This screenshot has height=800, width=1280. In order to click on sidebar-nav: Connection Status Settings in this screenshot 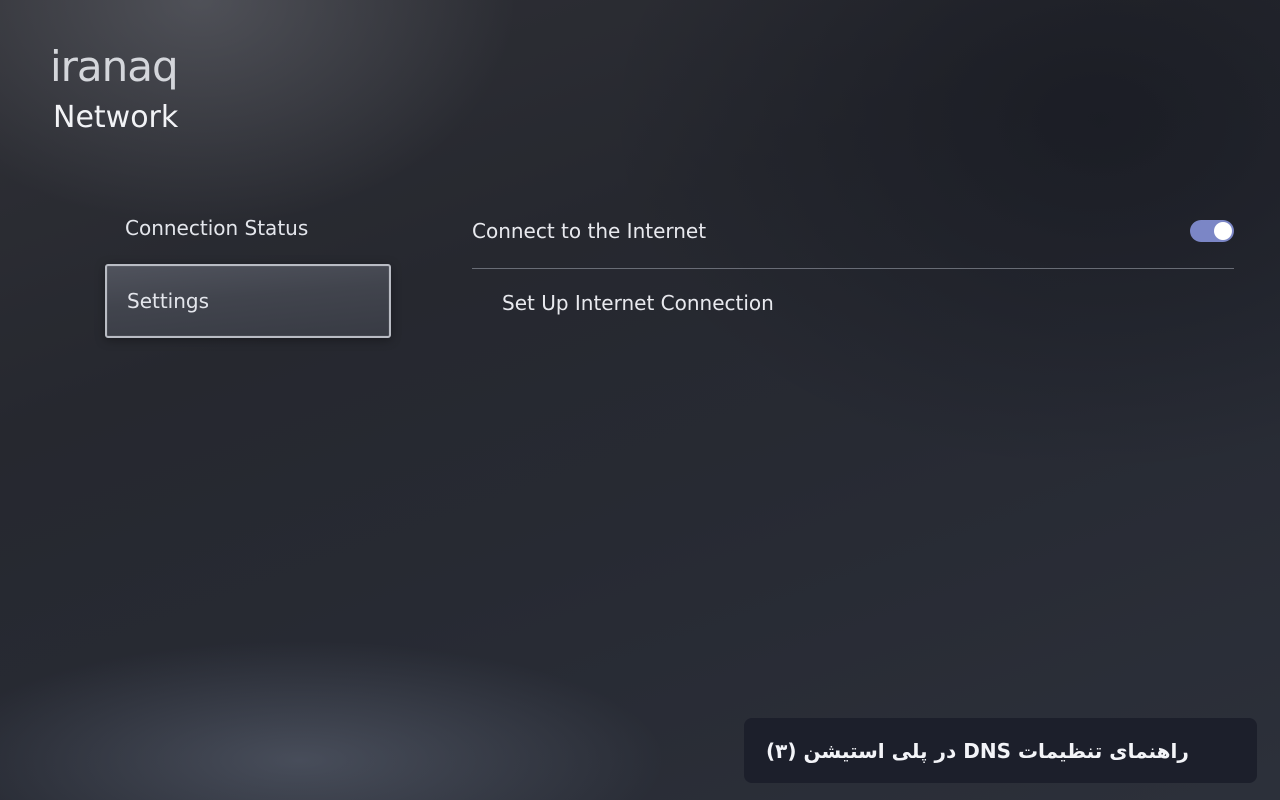, I will do `click(248, 269)`.